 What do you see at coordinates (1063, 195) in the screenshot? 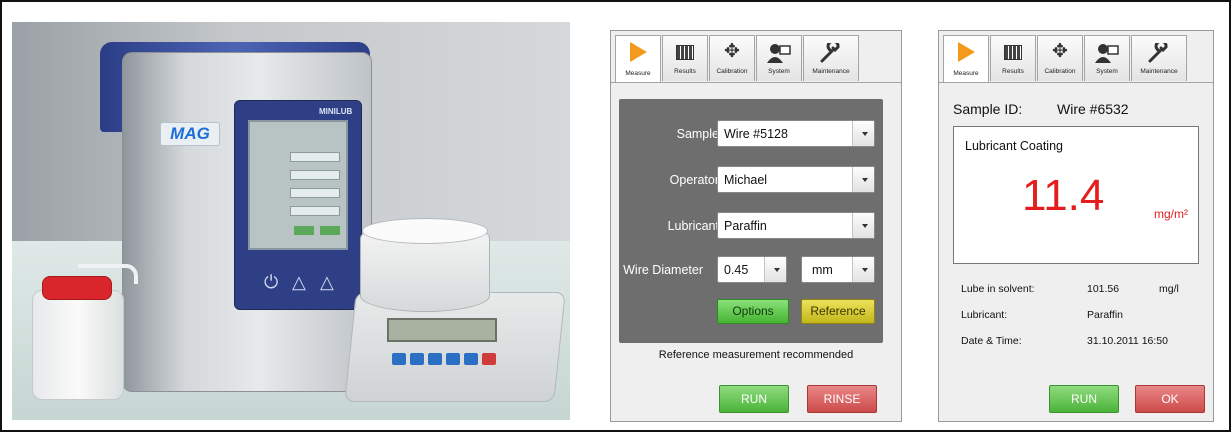
I see `coating-value: 11.4` at bounding box center [1063, 195].